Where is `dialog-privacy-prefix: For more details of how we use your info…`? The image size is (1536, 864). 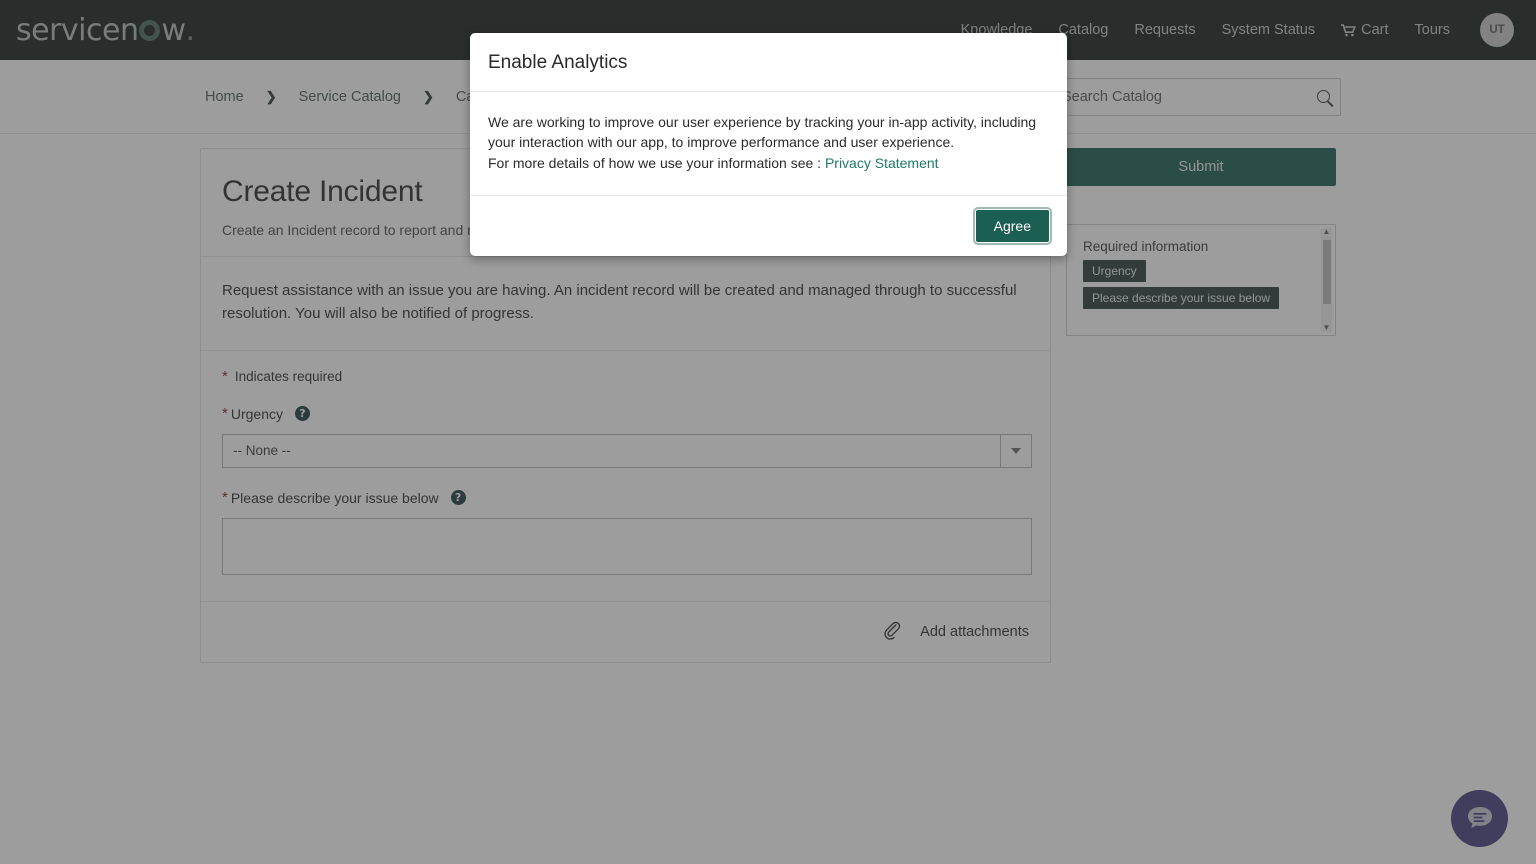 dialog-privacy-prefix: For more details of how we use your info… is located at coordinates (656, 162).